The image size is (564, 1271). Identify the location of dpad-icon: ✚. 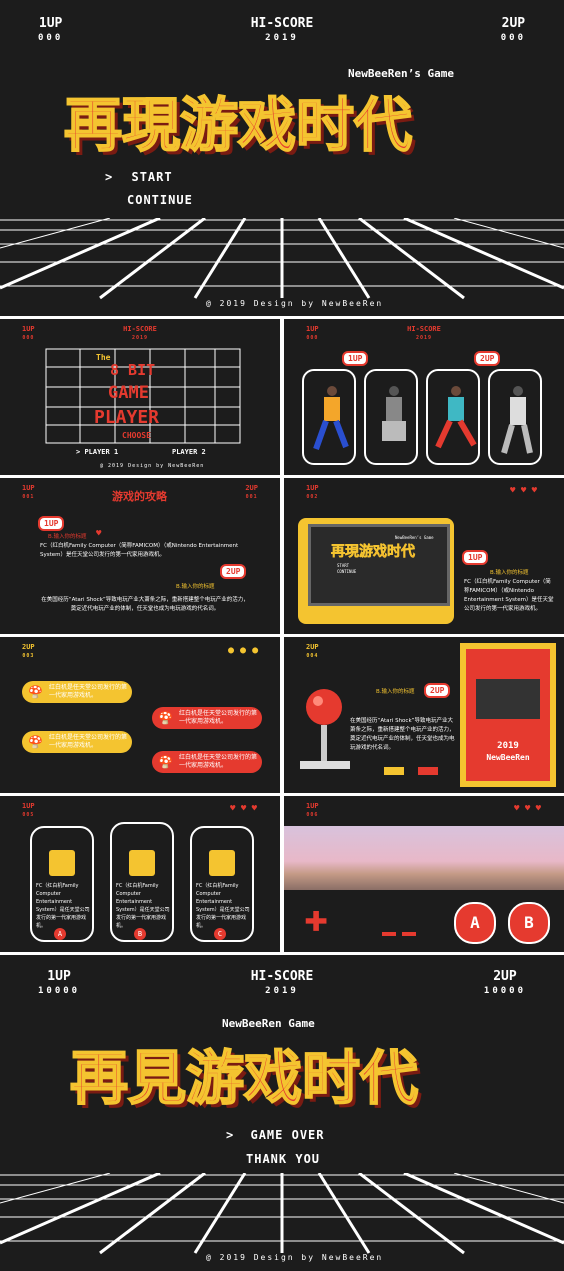
(316, 918).